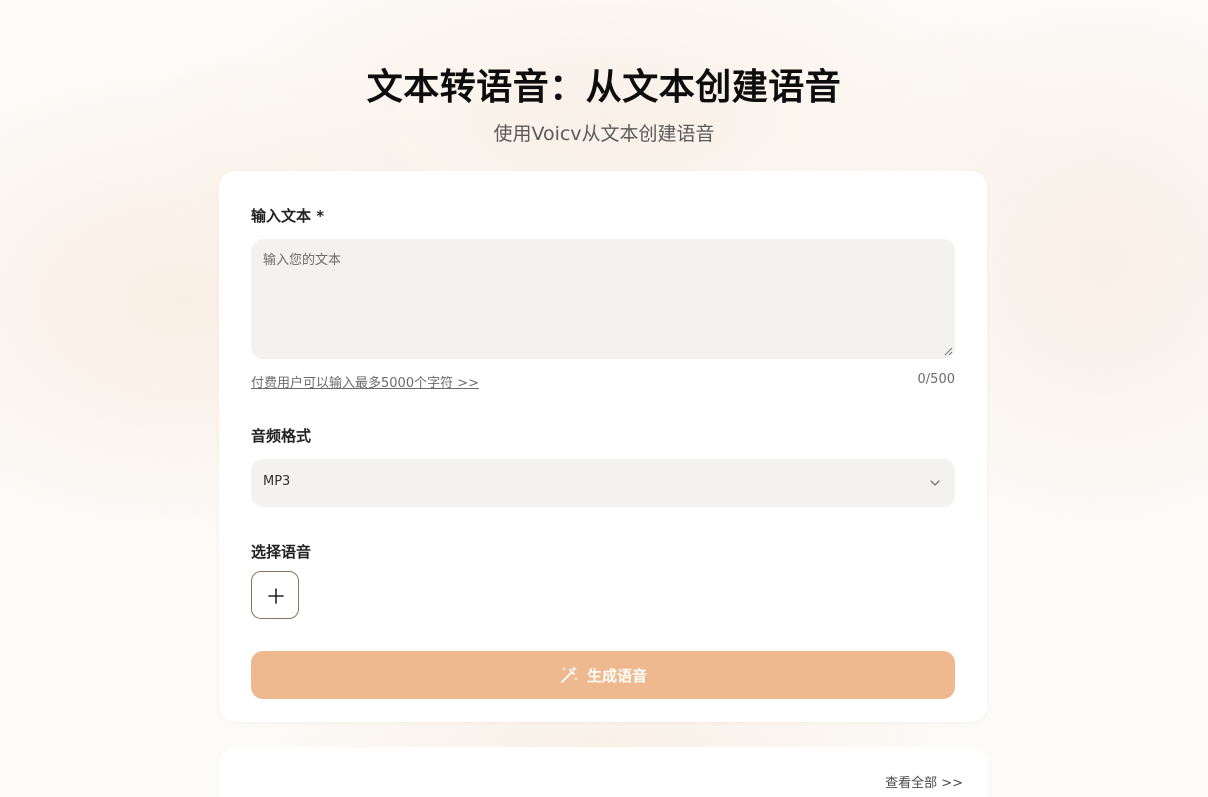 The height and width of the screenshot is (797, 1208). I want to click on page-title: 文本转语音：从文本创建语音, so click(604, 87).